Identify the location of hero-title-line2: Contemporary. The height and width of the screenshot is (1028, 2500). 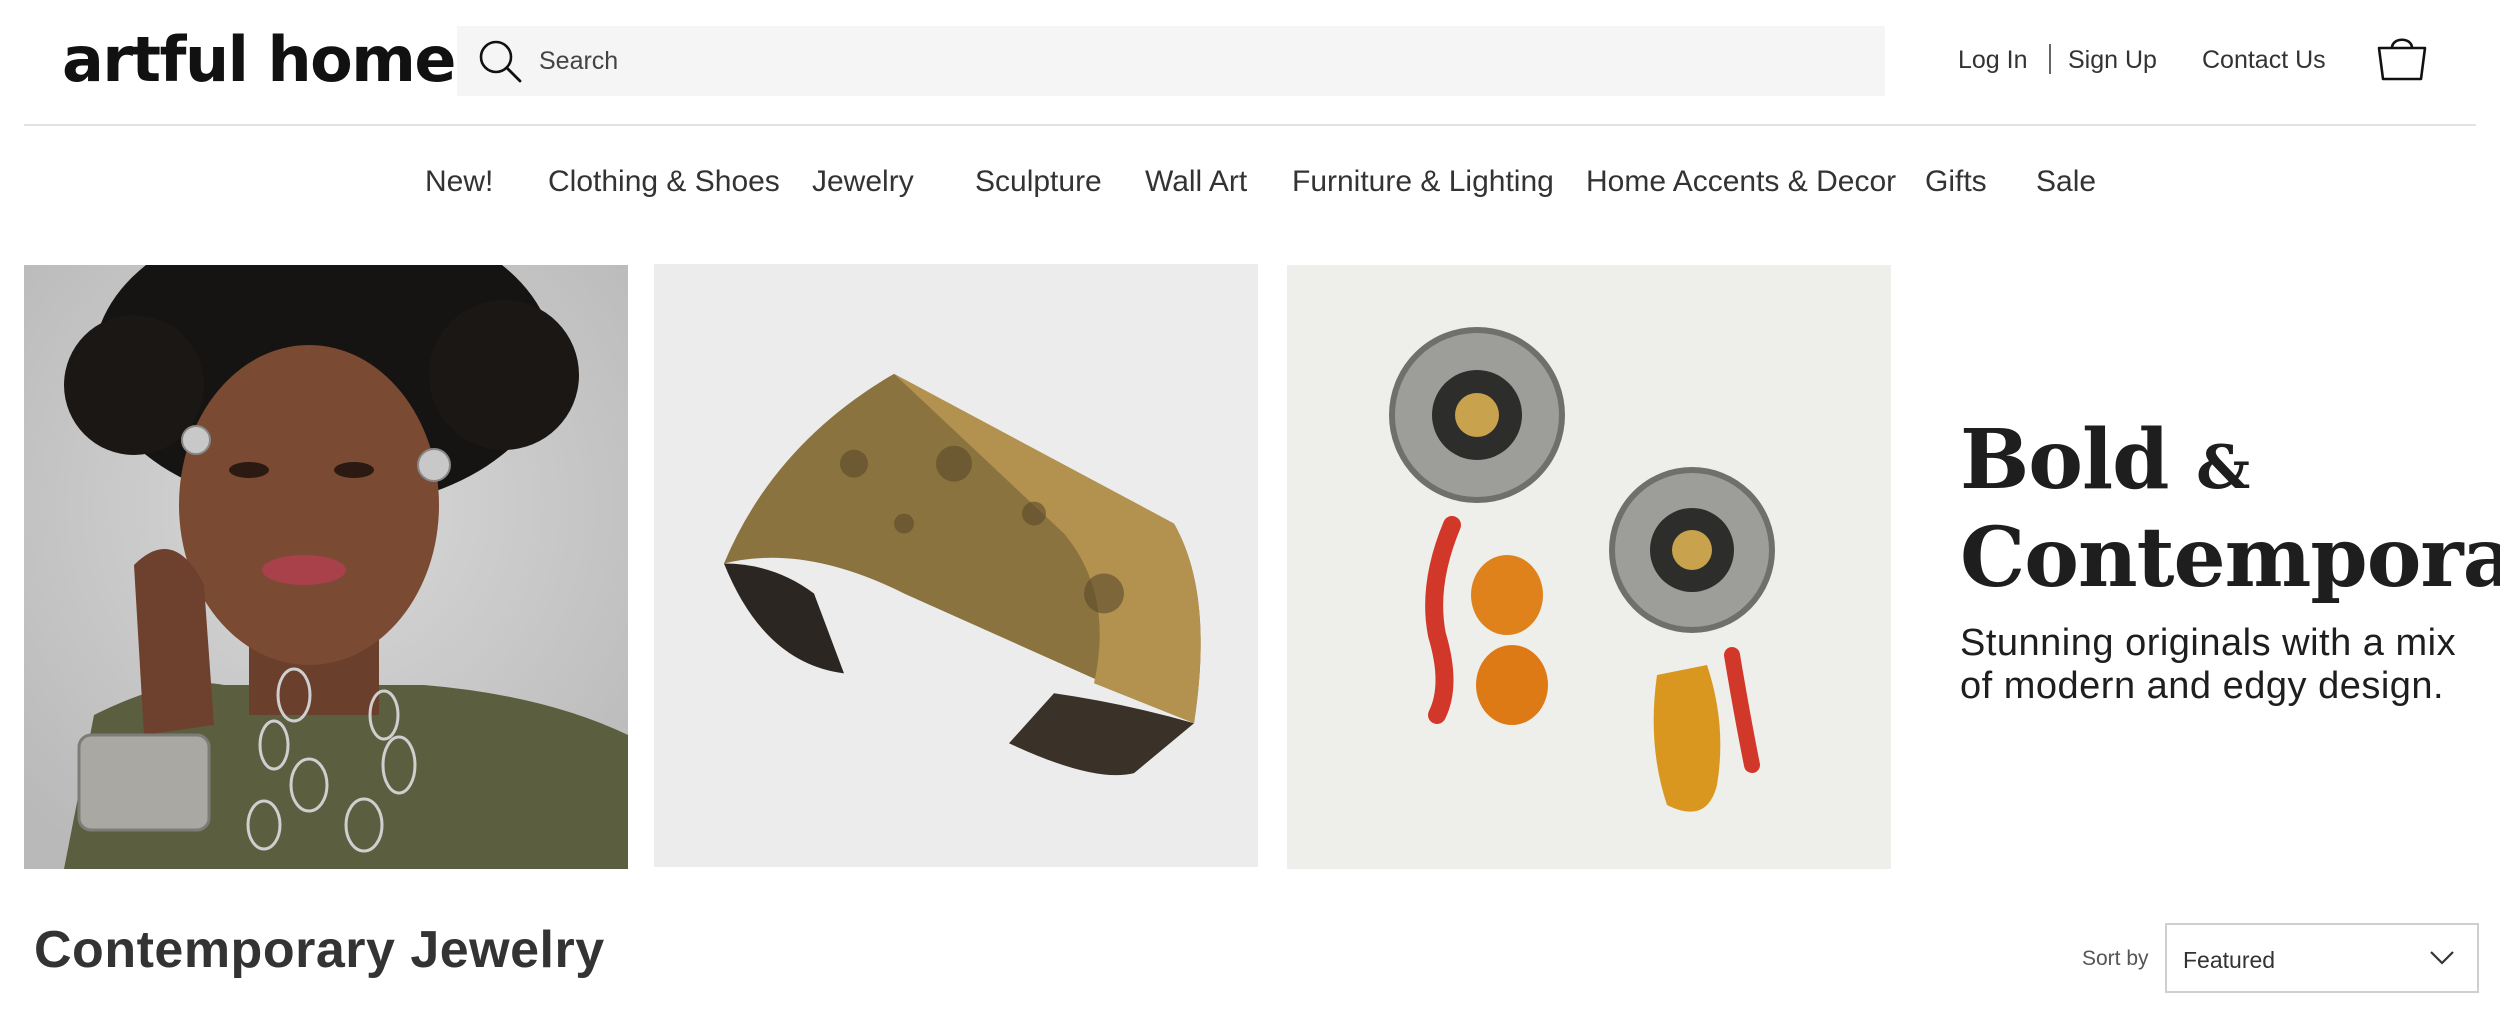
(2230, 558).